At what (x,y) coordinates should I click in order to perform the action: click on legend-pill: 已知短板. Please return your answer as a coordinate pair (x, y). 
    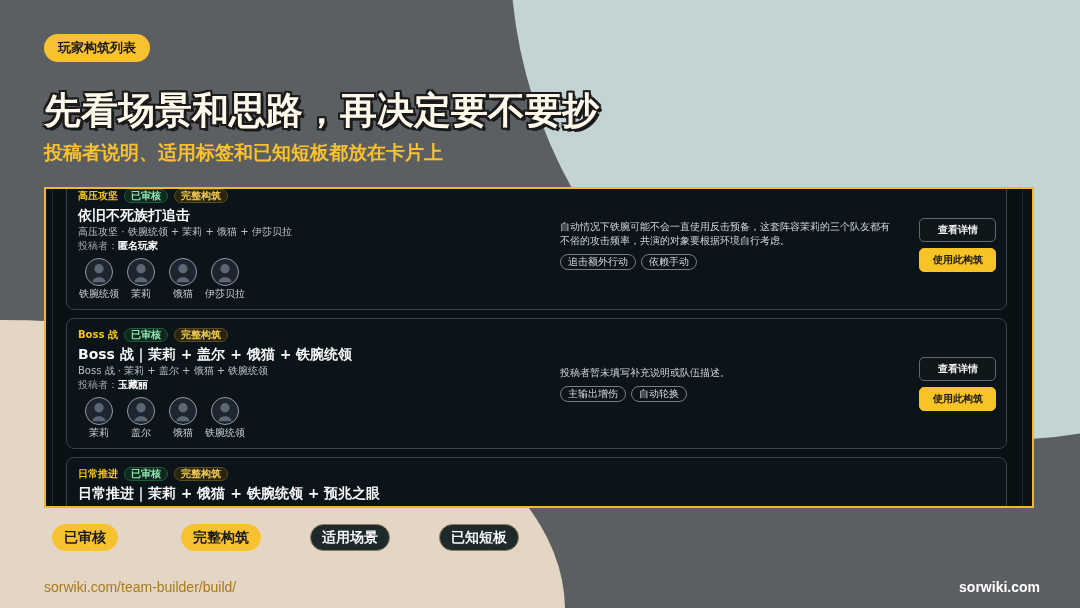
    Looking at the image, I should click on (479, 537).